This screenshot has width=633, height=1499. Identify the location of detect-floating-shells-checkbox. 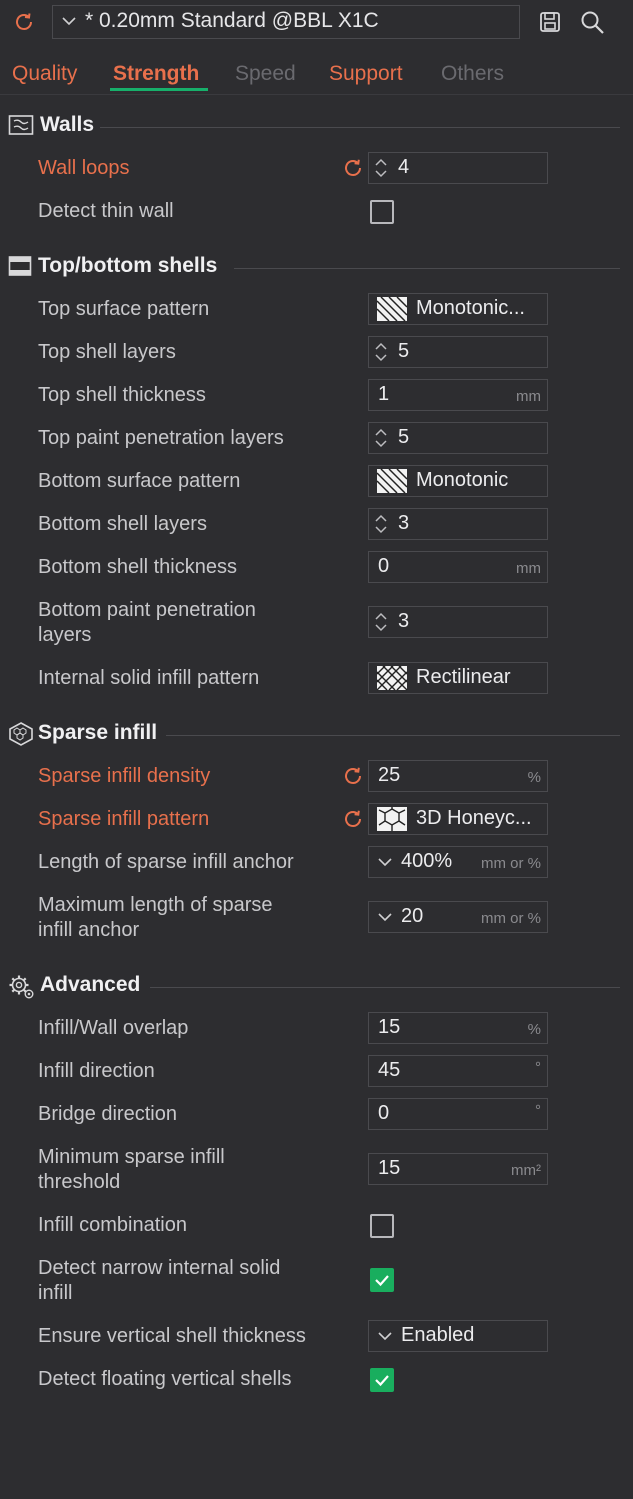
(382, 1380).